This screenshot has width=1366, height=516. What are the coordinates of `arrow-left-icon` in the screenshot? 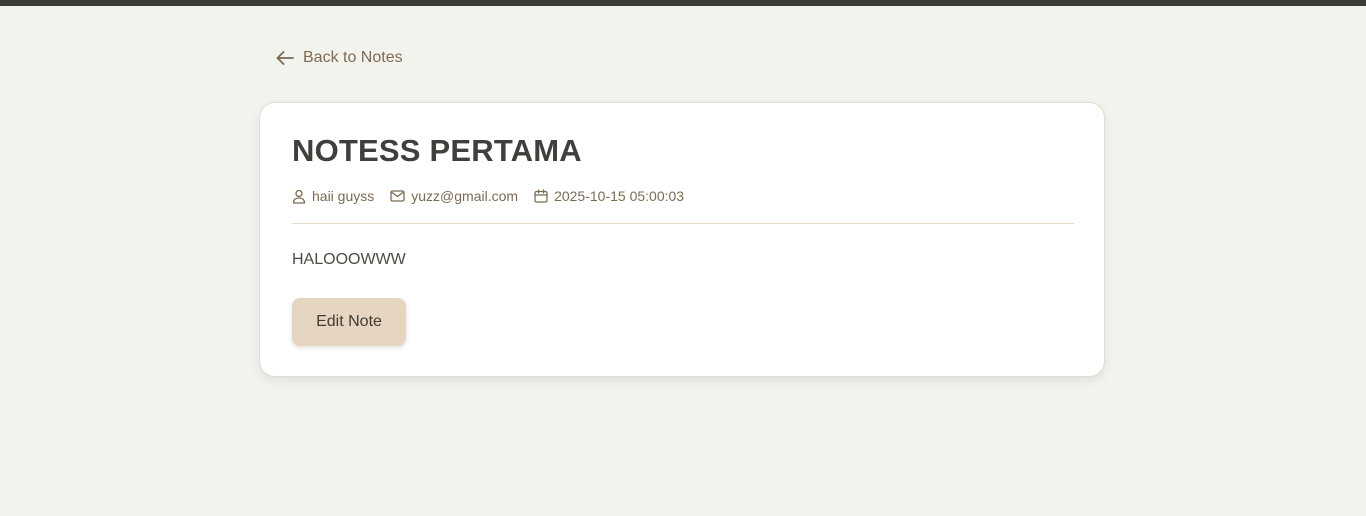 It's located at (285, 58).